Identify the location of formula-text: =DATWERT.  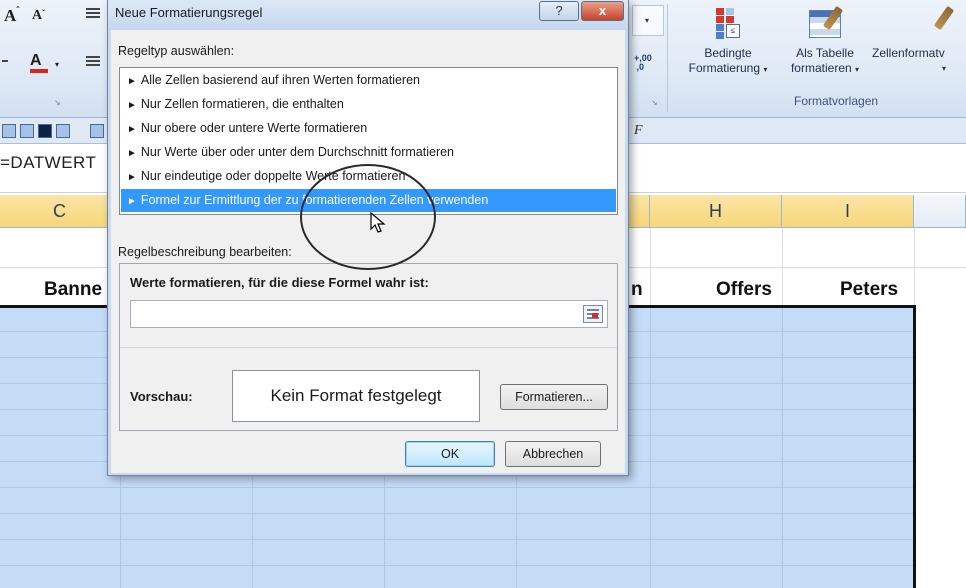
(48, 162).